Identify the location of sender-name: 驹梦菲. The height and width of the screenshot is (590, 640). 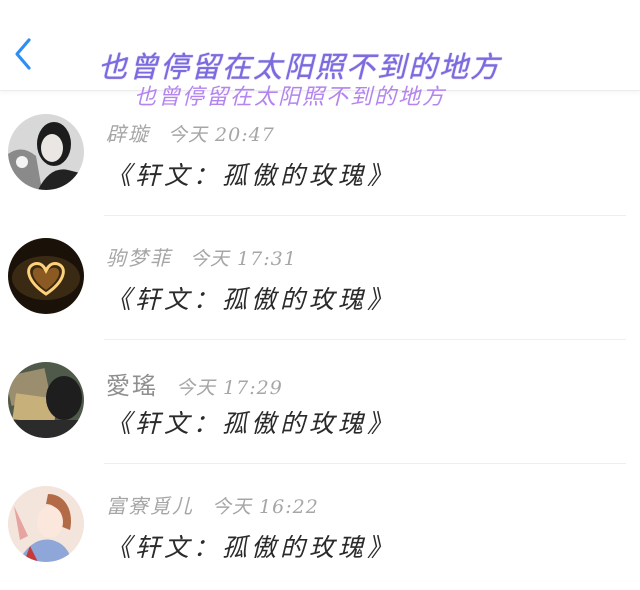
(139, 258).